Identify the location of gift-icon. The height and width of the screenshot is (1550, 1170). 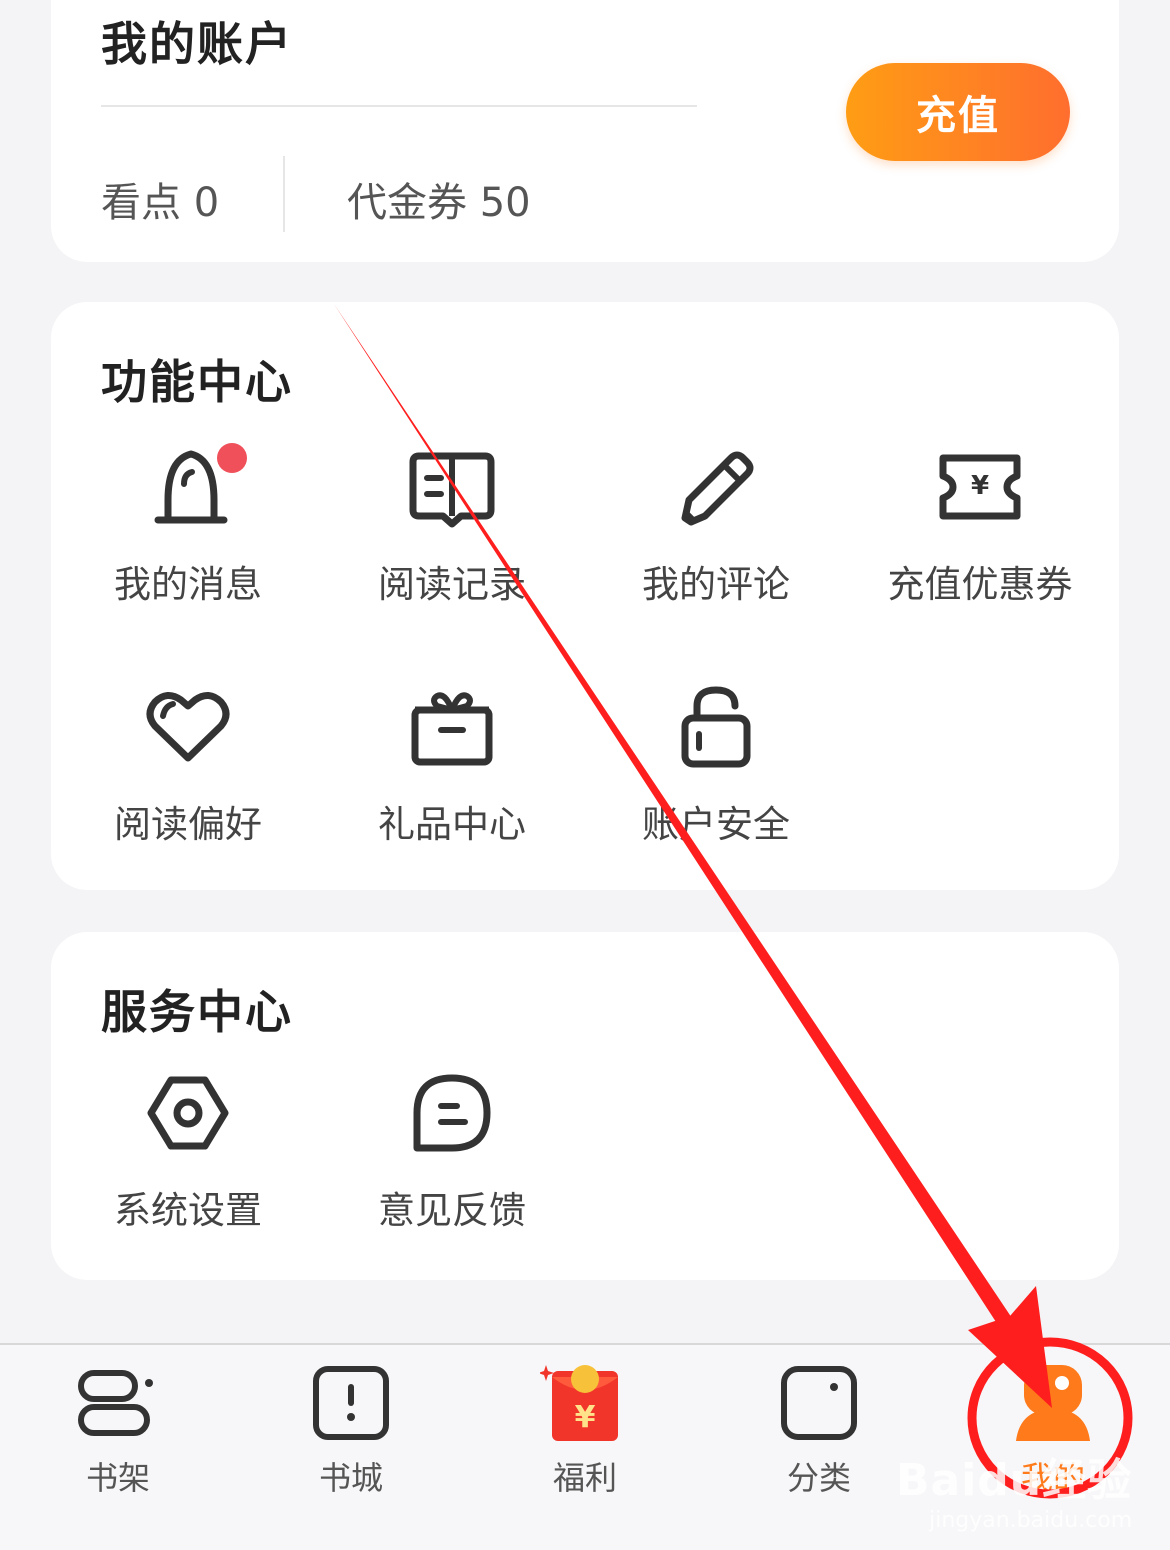
(452, 729).